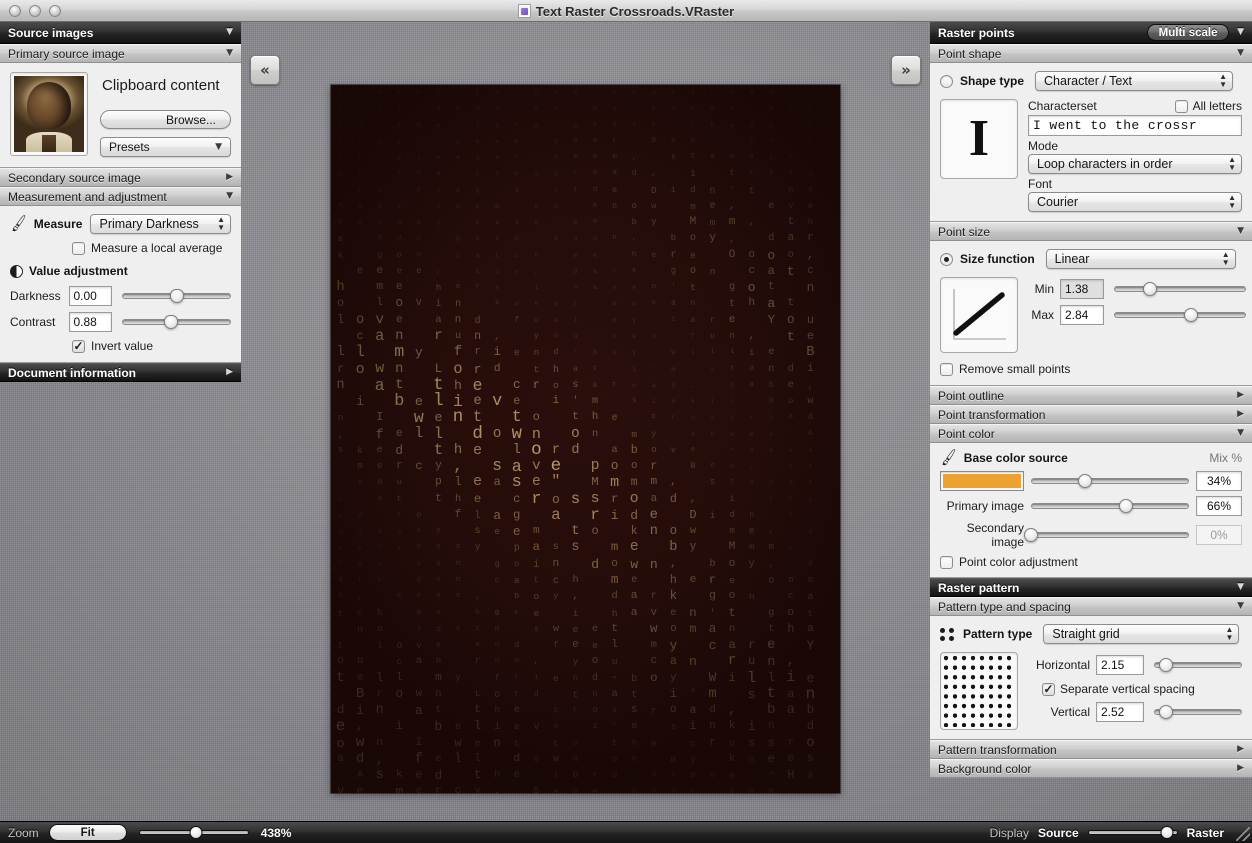 The image size is (1252, 843). Describe the element at coordinates (1091, 606) in the screenshot. I see `pattern-type-spacing-header: Pattern type and spacing ▼` at that location.